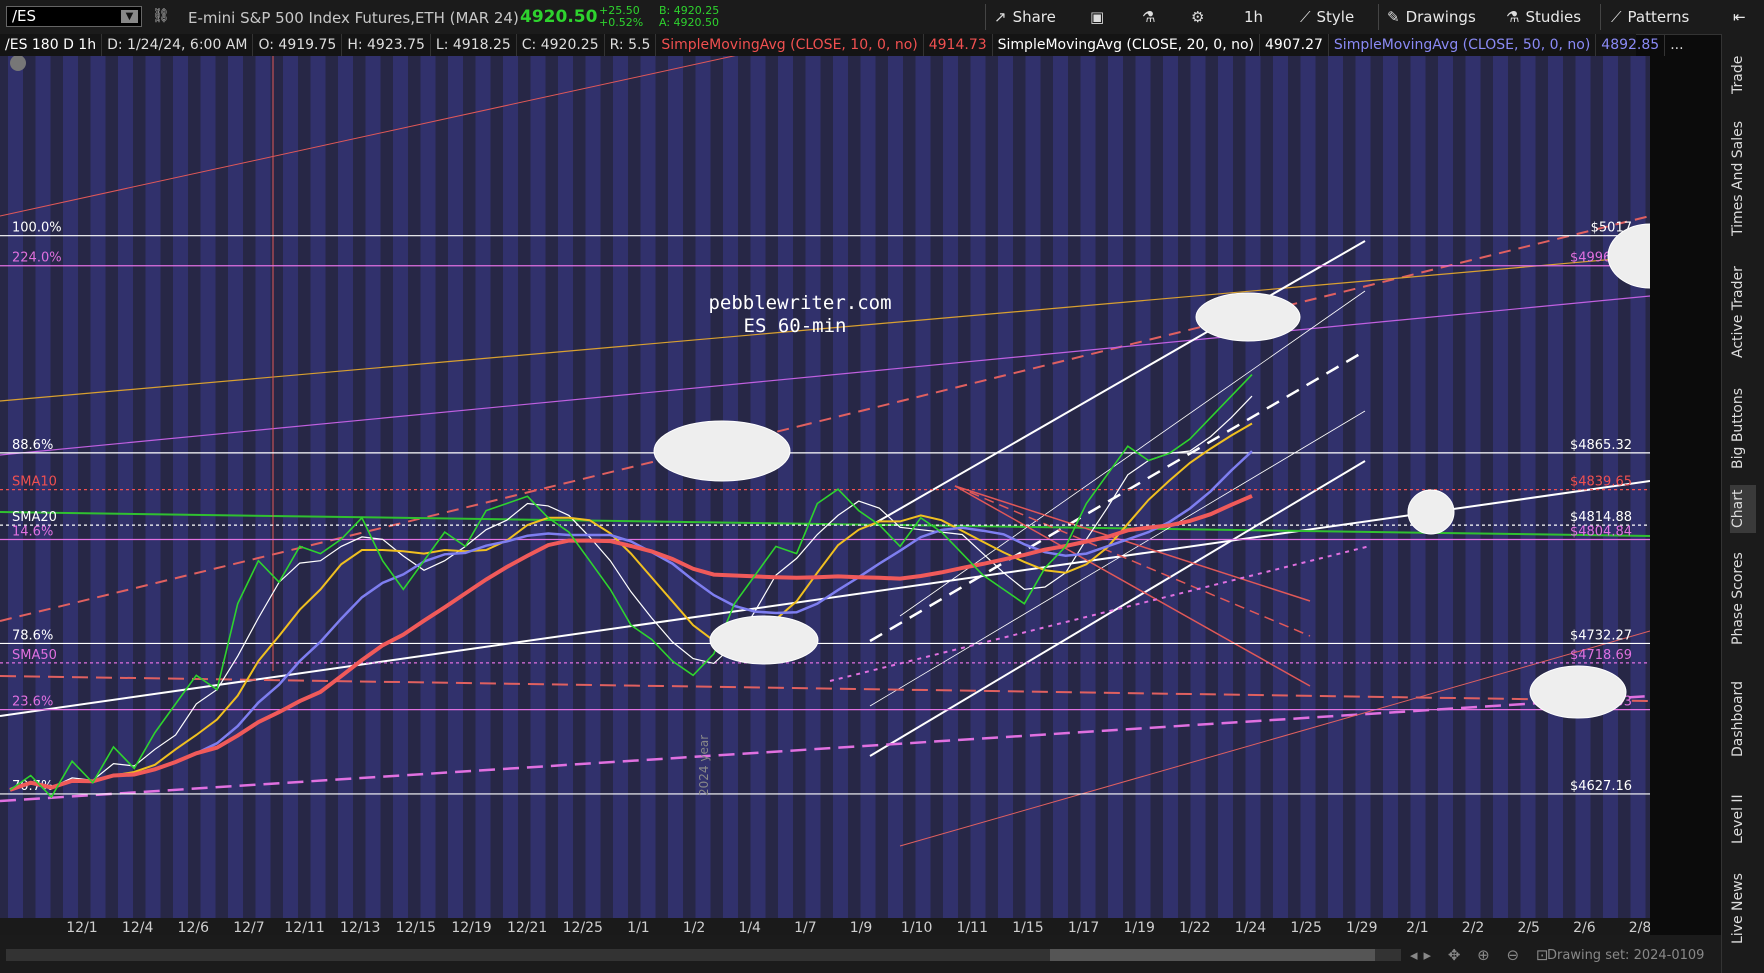 The height and width of the screenshot is (973, 1764). Describe the element at coordinates (1251, 927) in the screenshot. I see `time-tick-label: 1/24` at that location.